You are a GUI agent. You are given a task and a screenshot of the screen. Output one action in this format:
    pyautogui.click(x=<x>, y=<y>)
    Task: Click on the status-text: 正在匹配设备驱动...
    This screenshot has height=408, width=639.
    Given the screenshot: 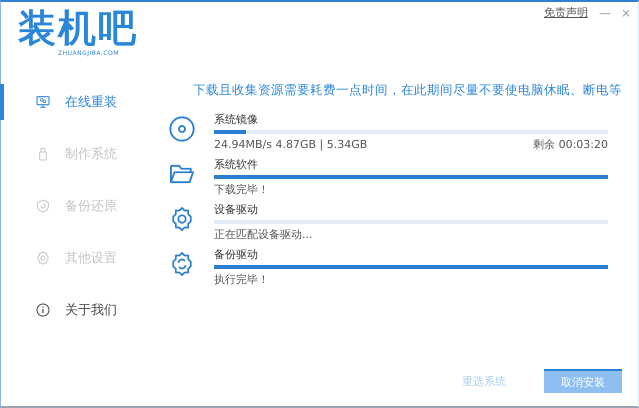 What is the action you would take?
    pyautogui.click(x=263, y=234)
    